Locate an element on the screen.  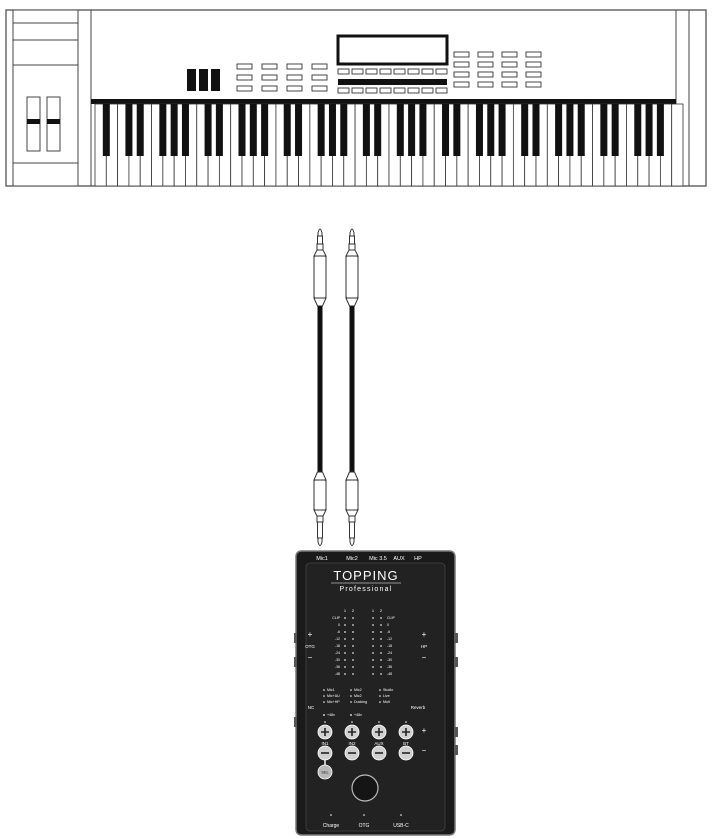
keyboard-display is located at coordinates (392, 50).